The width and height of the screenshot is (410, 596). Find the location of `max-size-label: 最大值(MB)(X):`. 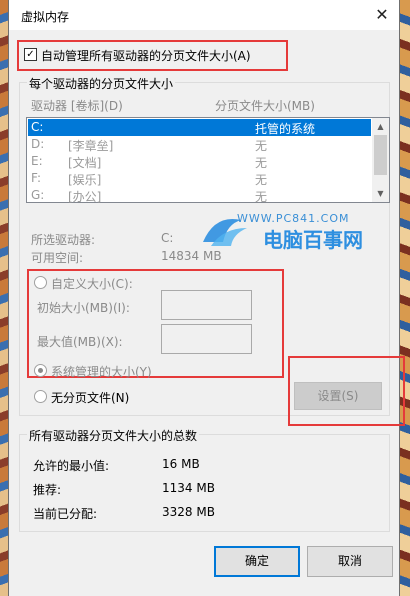

max-size-label: 最大值(MB)(X): is located at coordinates (80, 342).